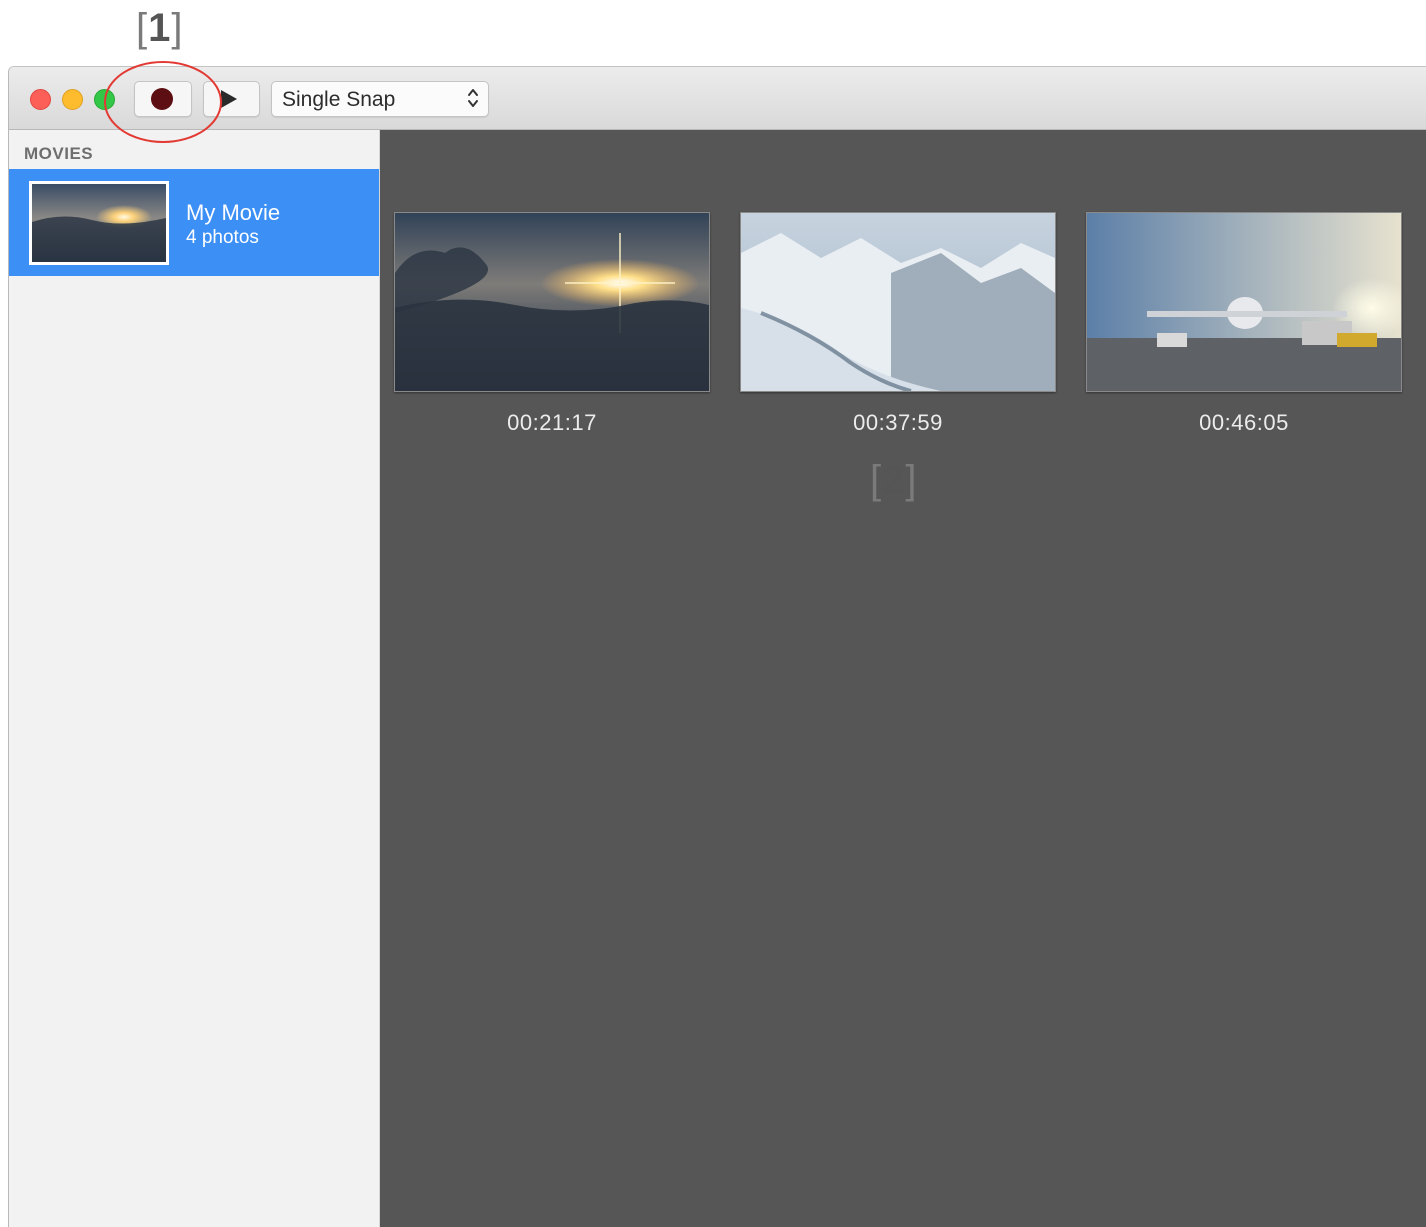  I want to click on frame-card: 00:46:05, so click(1244, 324).